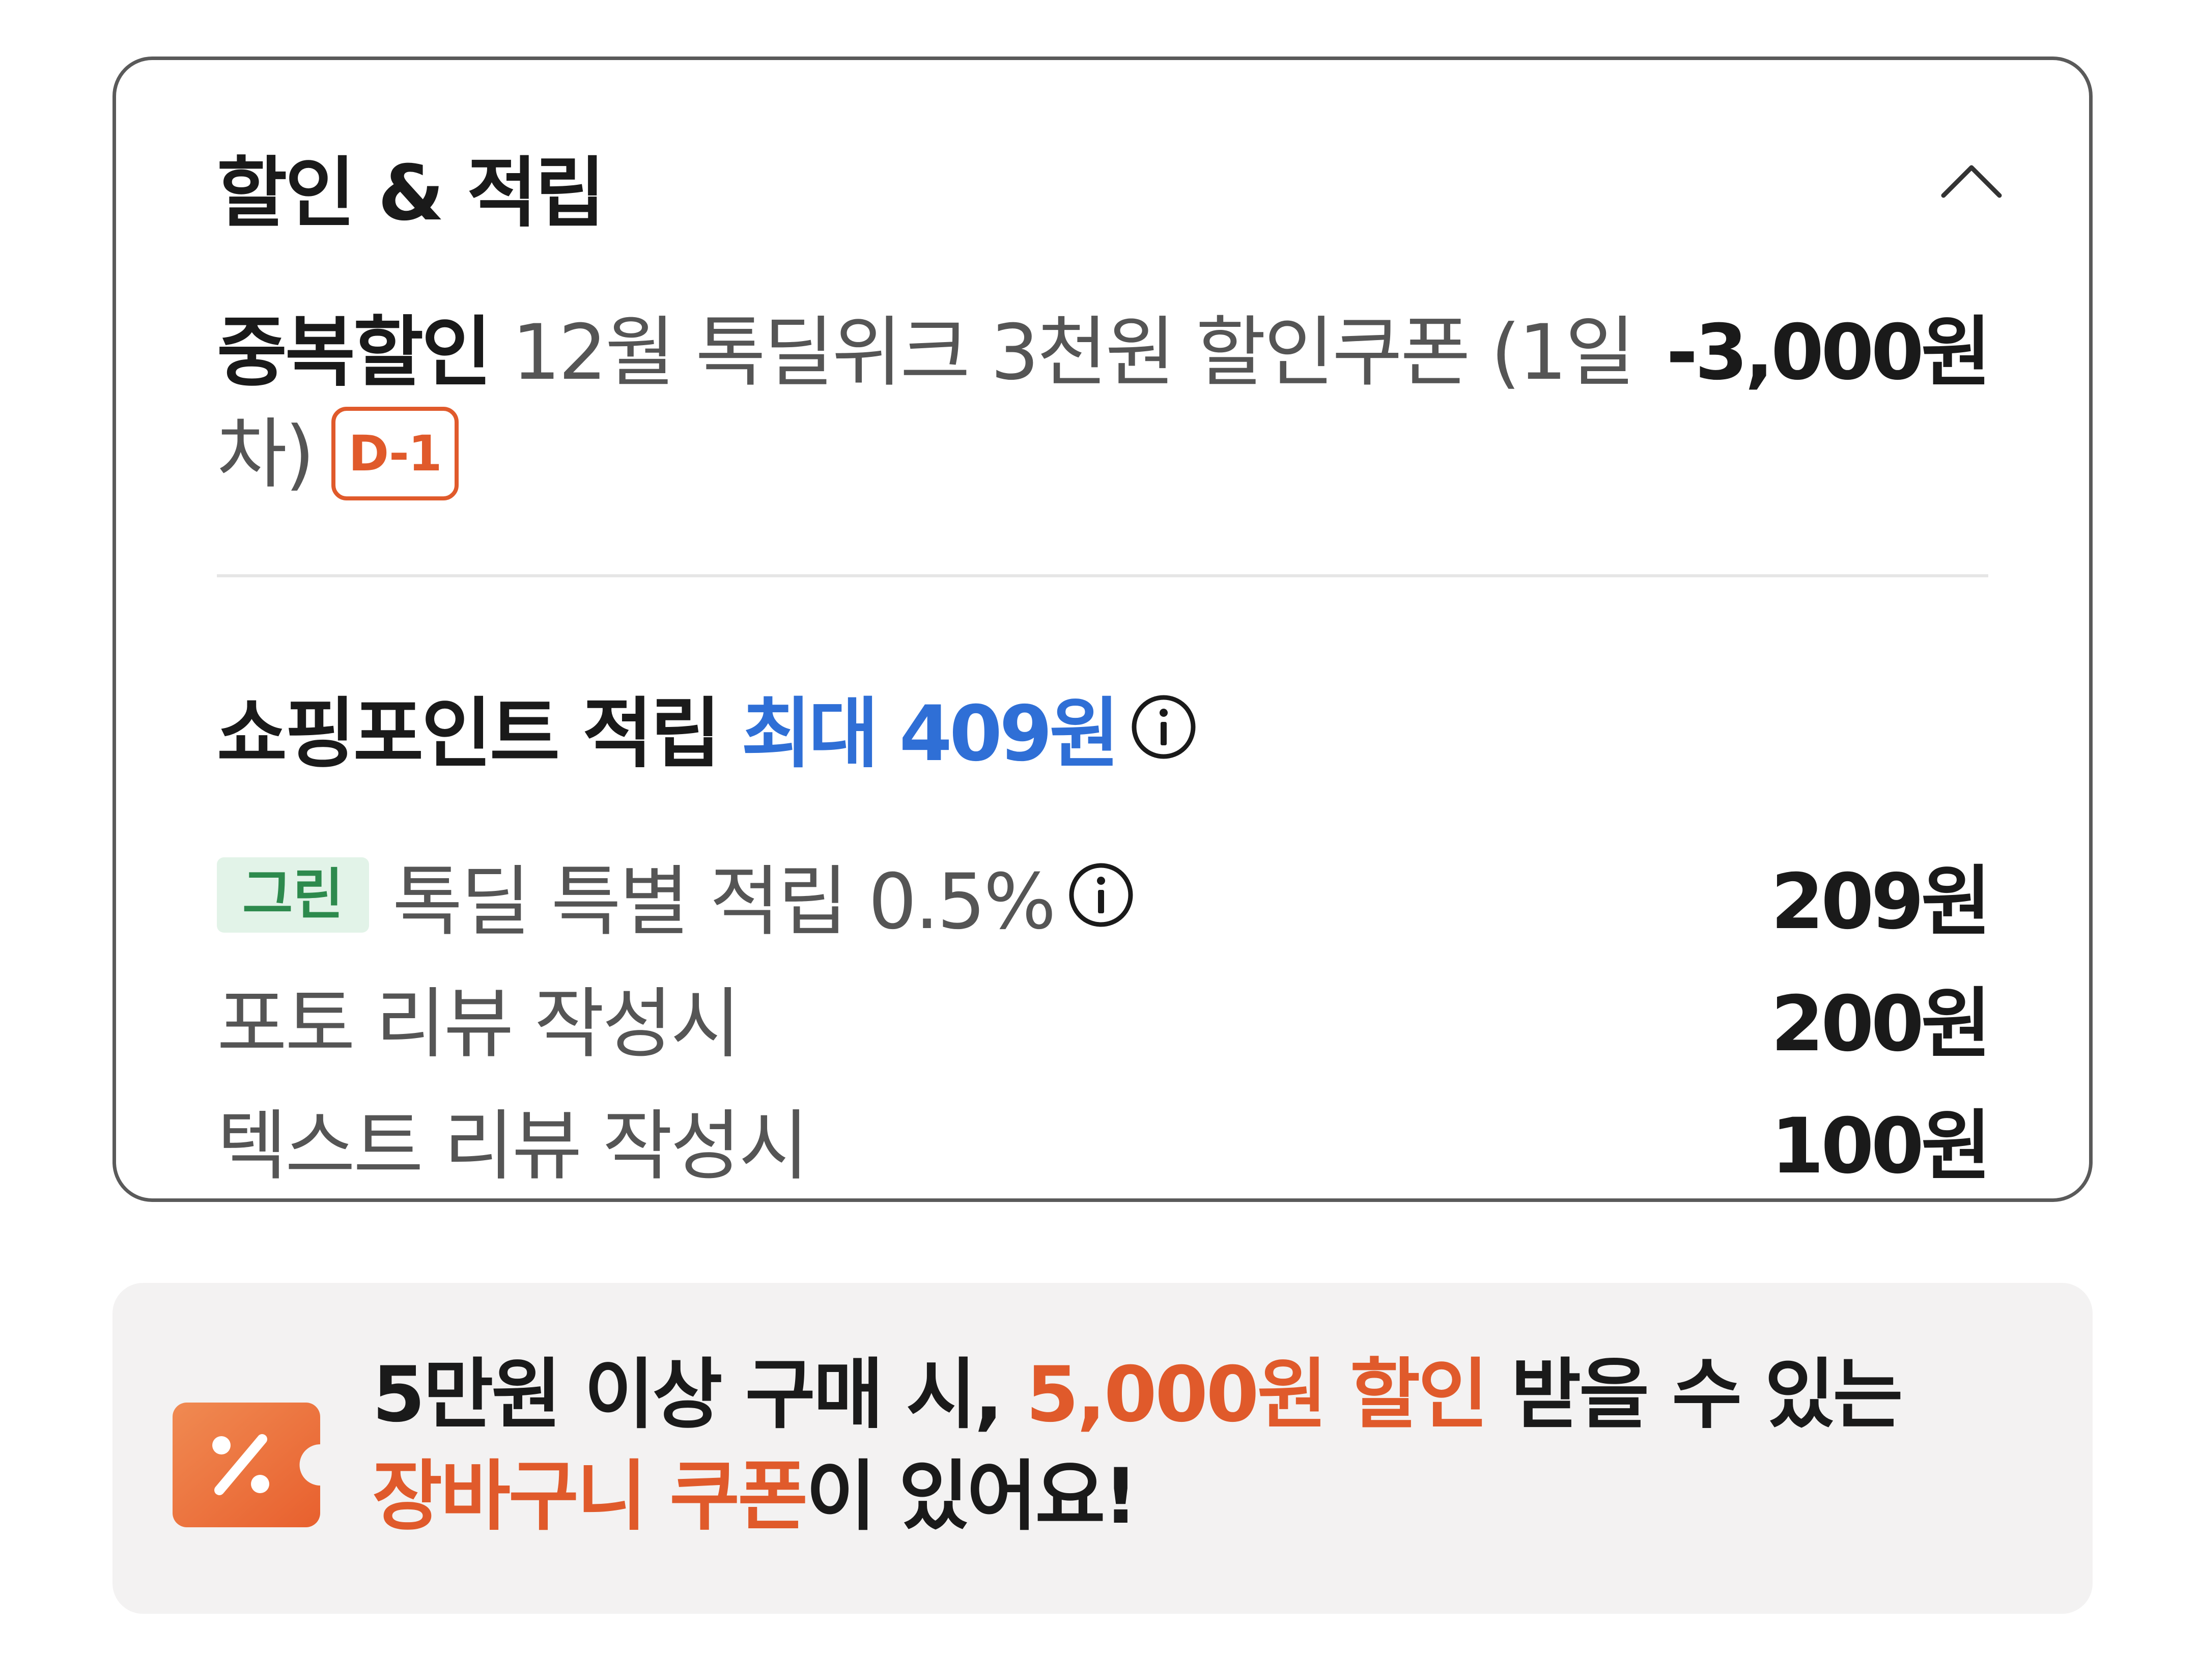 The height and width of the screenshot is (1680, 2199). What do you see at coordinates (411, 193) in the screenshot?
I see `section-title: 할인 & 적립` at bounding box center [411, 193].